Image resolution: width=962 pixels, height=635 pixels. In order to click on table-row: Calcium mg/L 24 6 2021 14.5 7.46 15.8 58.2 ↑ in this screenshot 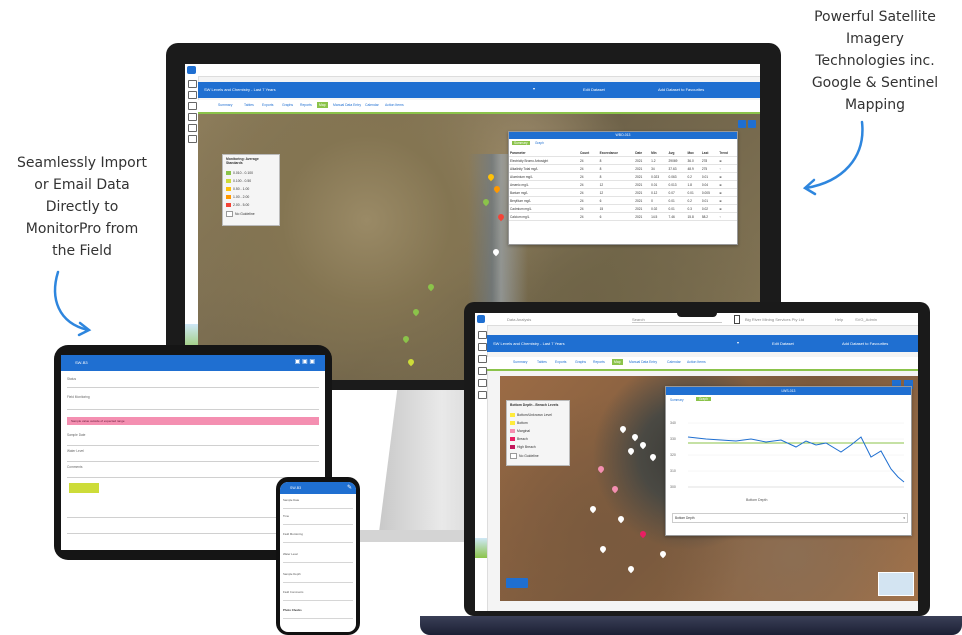, I will do `click(623, 216)`.